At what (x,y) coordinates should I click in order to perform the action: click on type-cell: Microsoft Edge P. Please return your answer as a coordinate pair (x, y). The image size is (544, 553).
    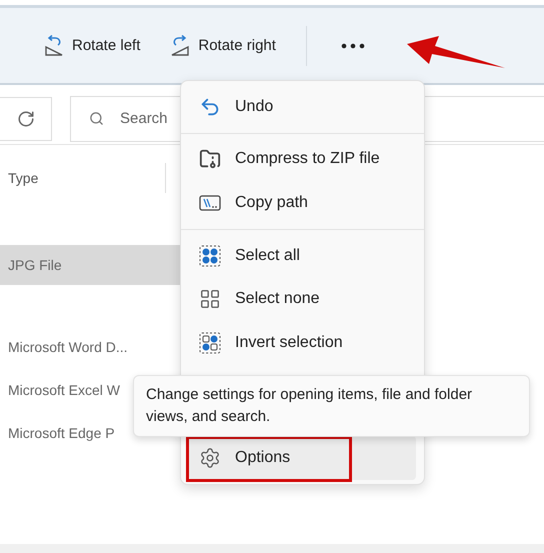
    Looking at the image, I should click on (61, 433).